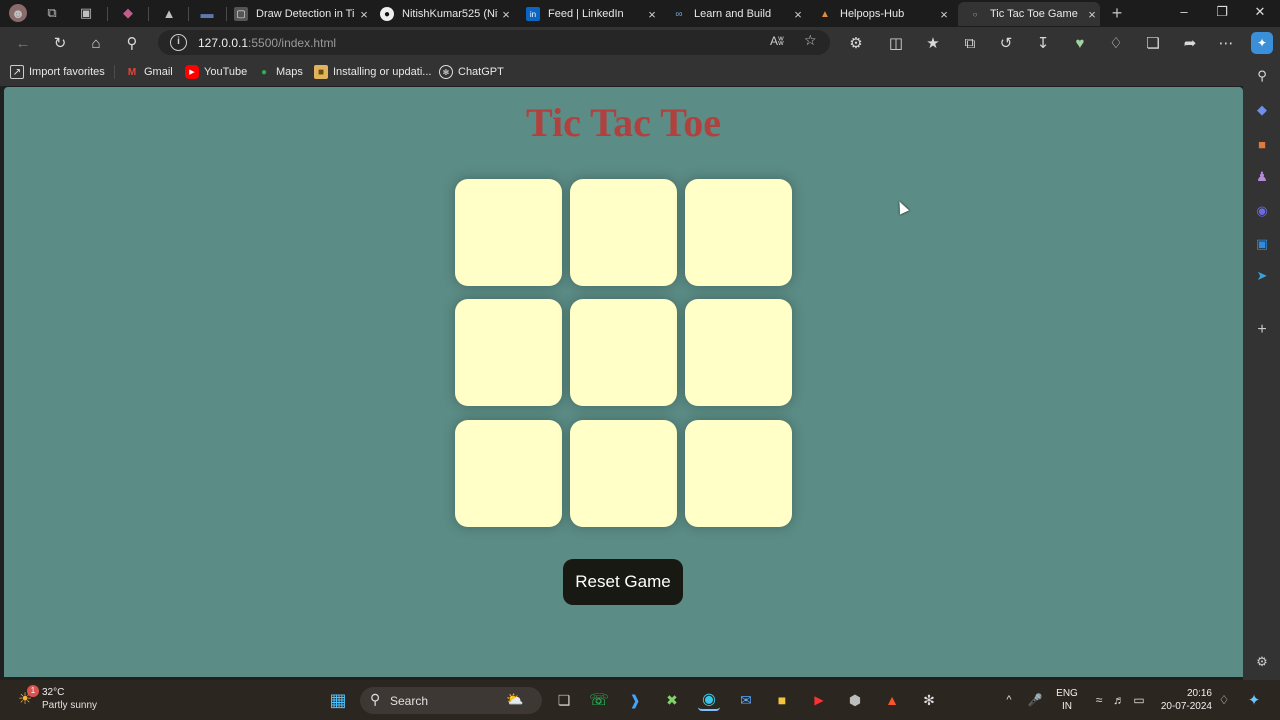 The height and width of the screenshot is (720, 1280). Describe the element at coordinates (746, 700) in the screenshot. I see `mail-icon: ✉` at that location.